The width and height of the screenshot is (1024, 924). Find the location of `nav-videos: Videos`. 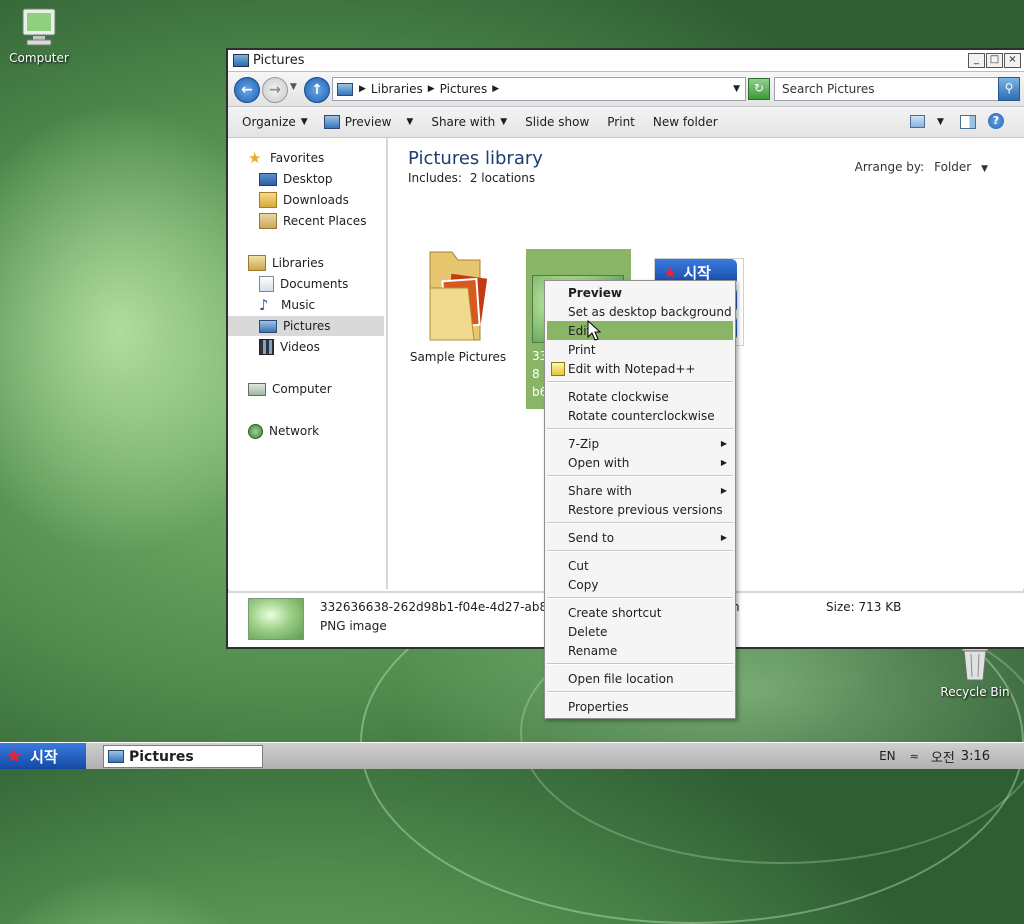

nav-videos: Videos is located at coordinates (306, 347).